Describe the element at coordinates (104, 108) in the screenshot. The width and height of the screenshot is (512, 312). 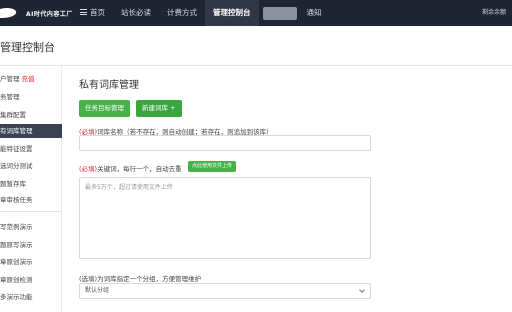
I see `task-target-button: 任务目标管理` at that location.